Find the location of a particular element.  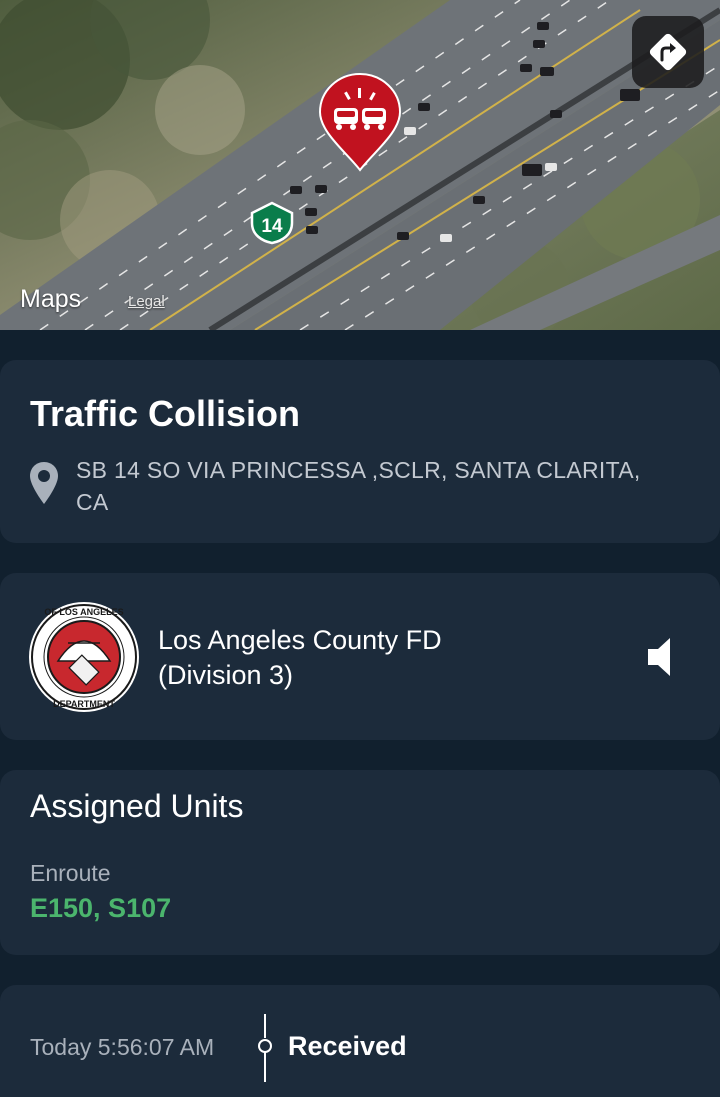

svg-text: OF LOS ANGELES is located at coordinates (83, 612).